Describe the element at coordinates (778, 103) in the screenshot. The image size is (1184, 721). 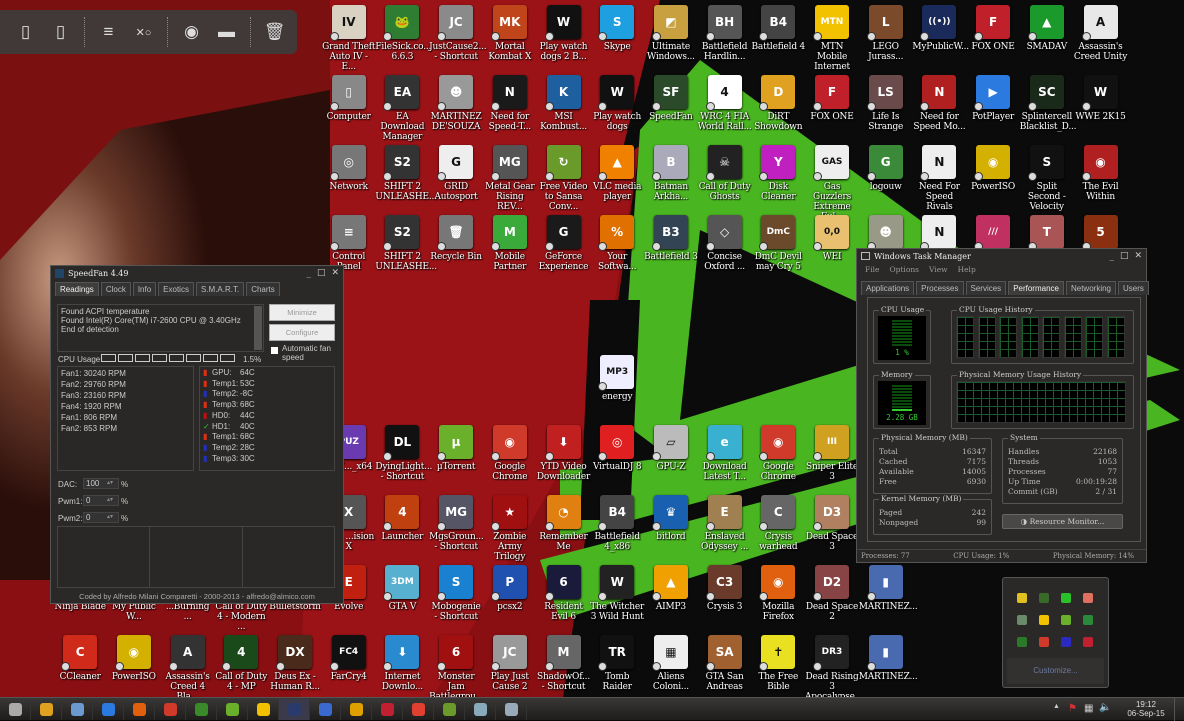
I see `desktop-icon: D DiRT Showdown` at that location.